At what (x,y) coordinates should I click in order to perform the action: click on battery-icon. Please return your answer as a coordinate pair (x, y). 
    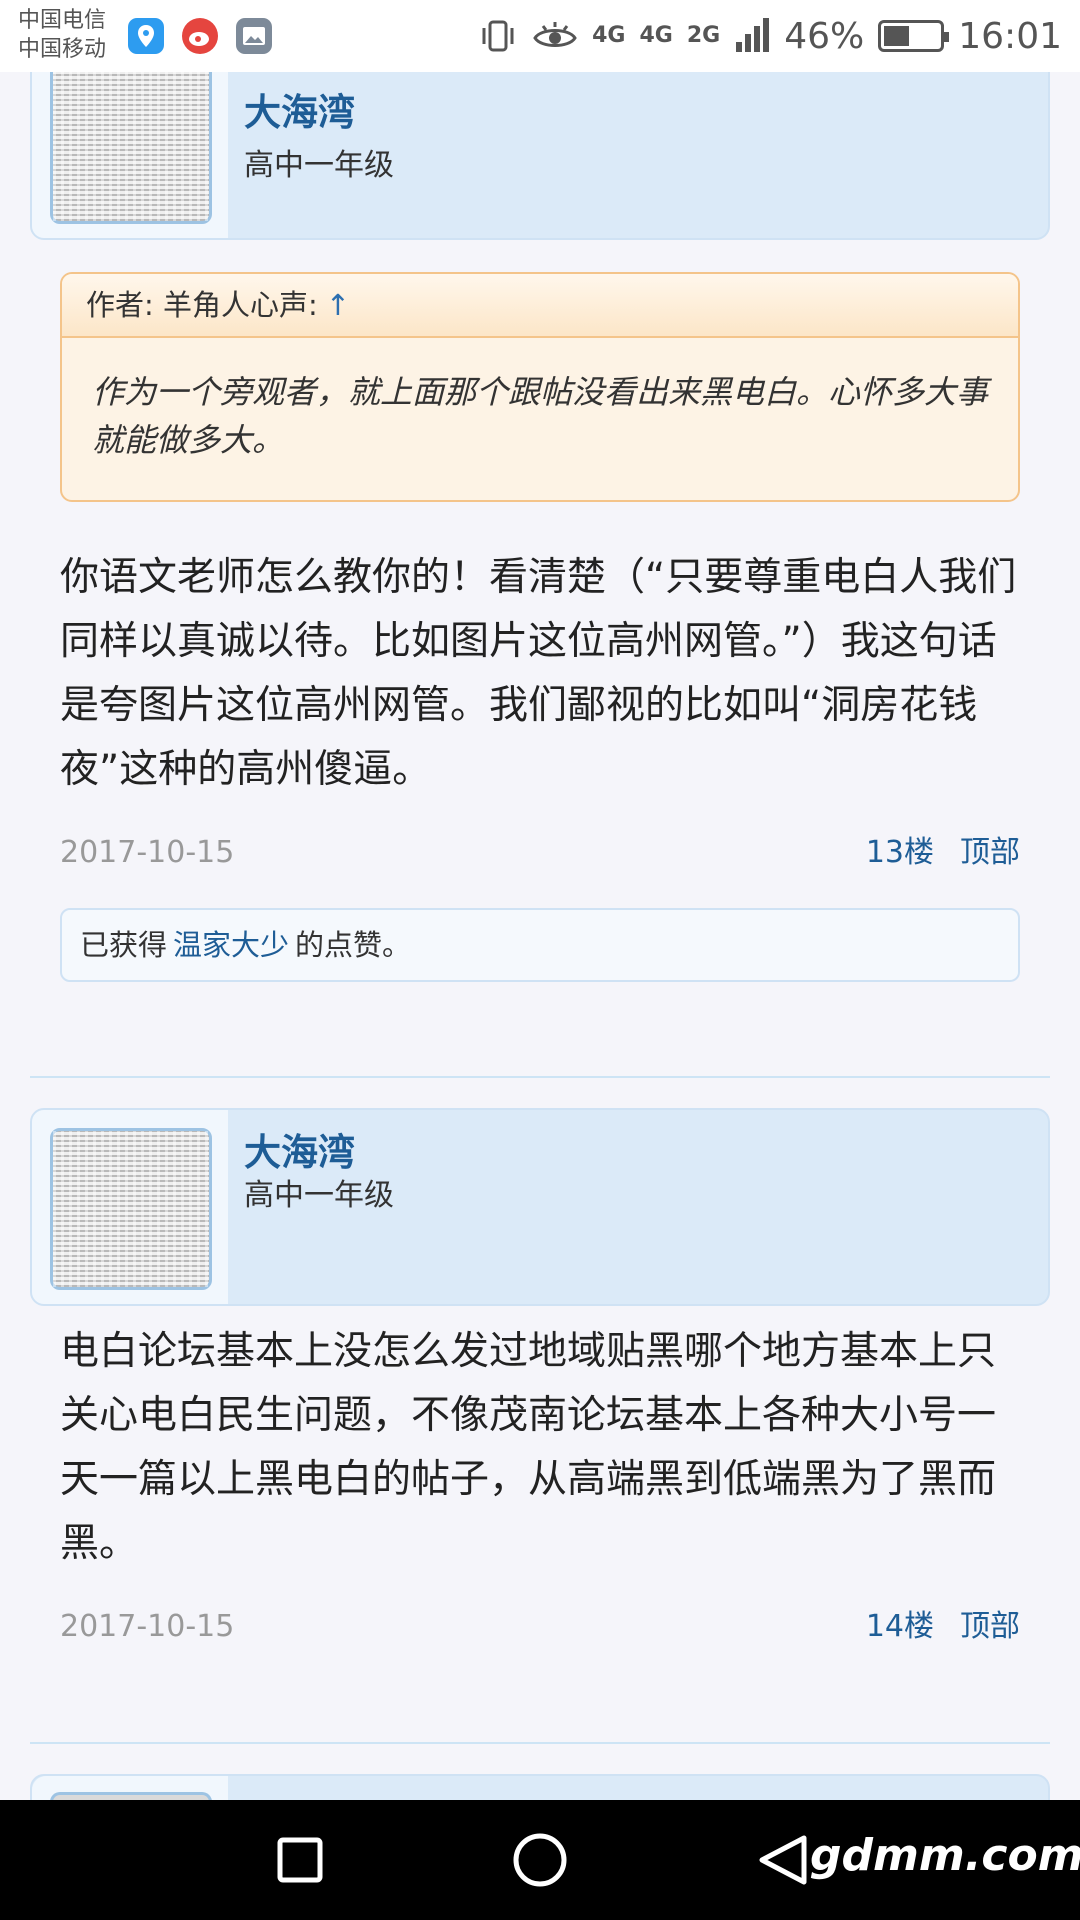
    Looking at the image, I should click on (914, 36).